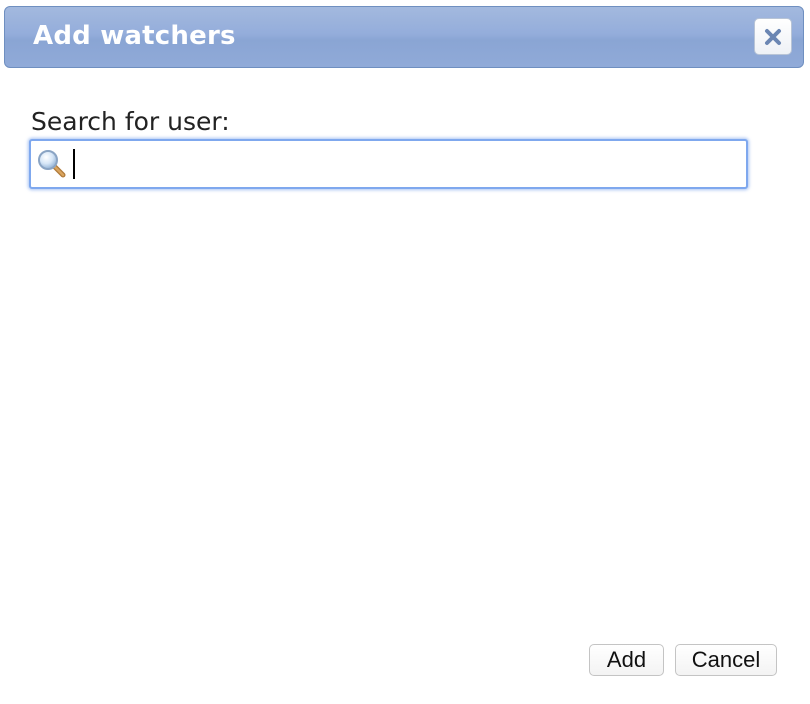 The height and width of the screenshot is (704, 810). Describe the element at coordinates (134, 36) in the screenshot. I see `dialog-title: Add watchers` at that location.